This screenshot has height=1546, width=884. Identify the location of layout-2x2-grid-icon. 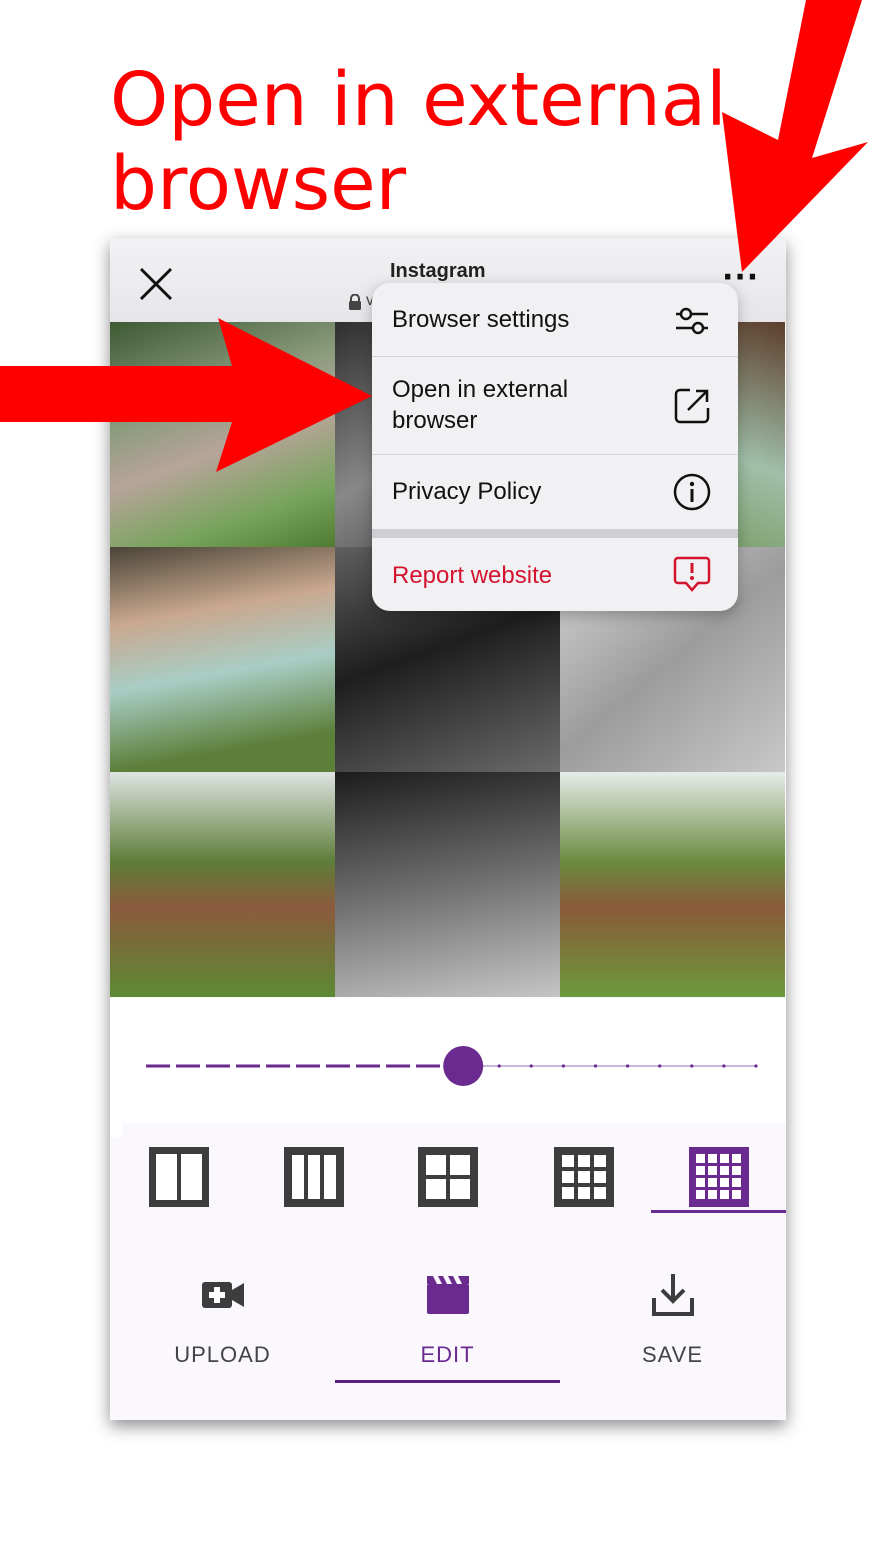
(448, 1177).